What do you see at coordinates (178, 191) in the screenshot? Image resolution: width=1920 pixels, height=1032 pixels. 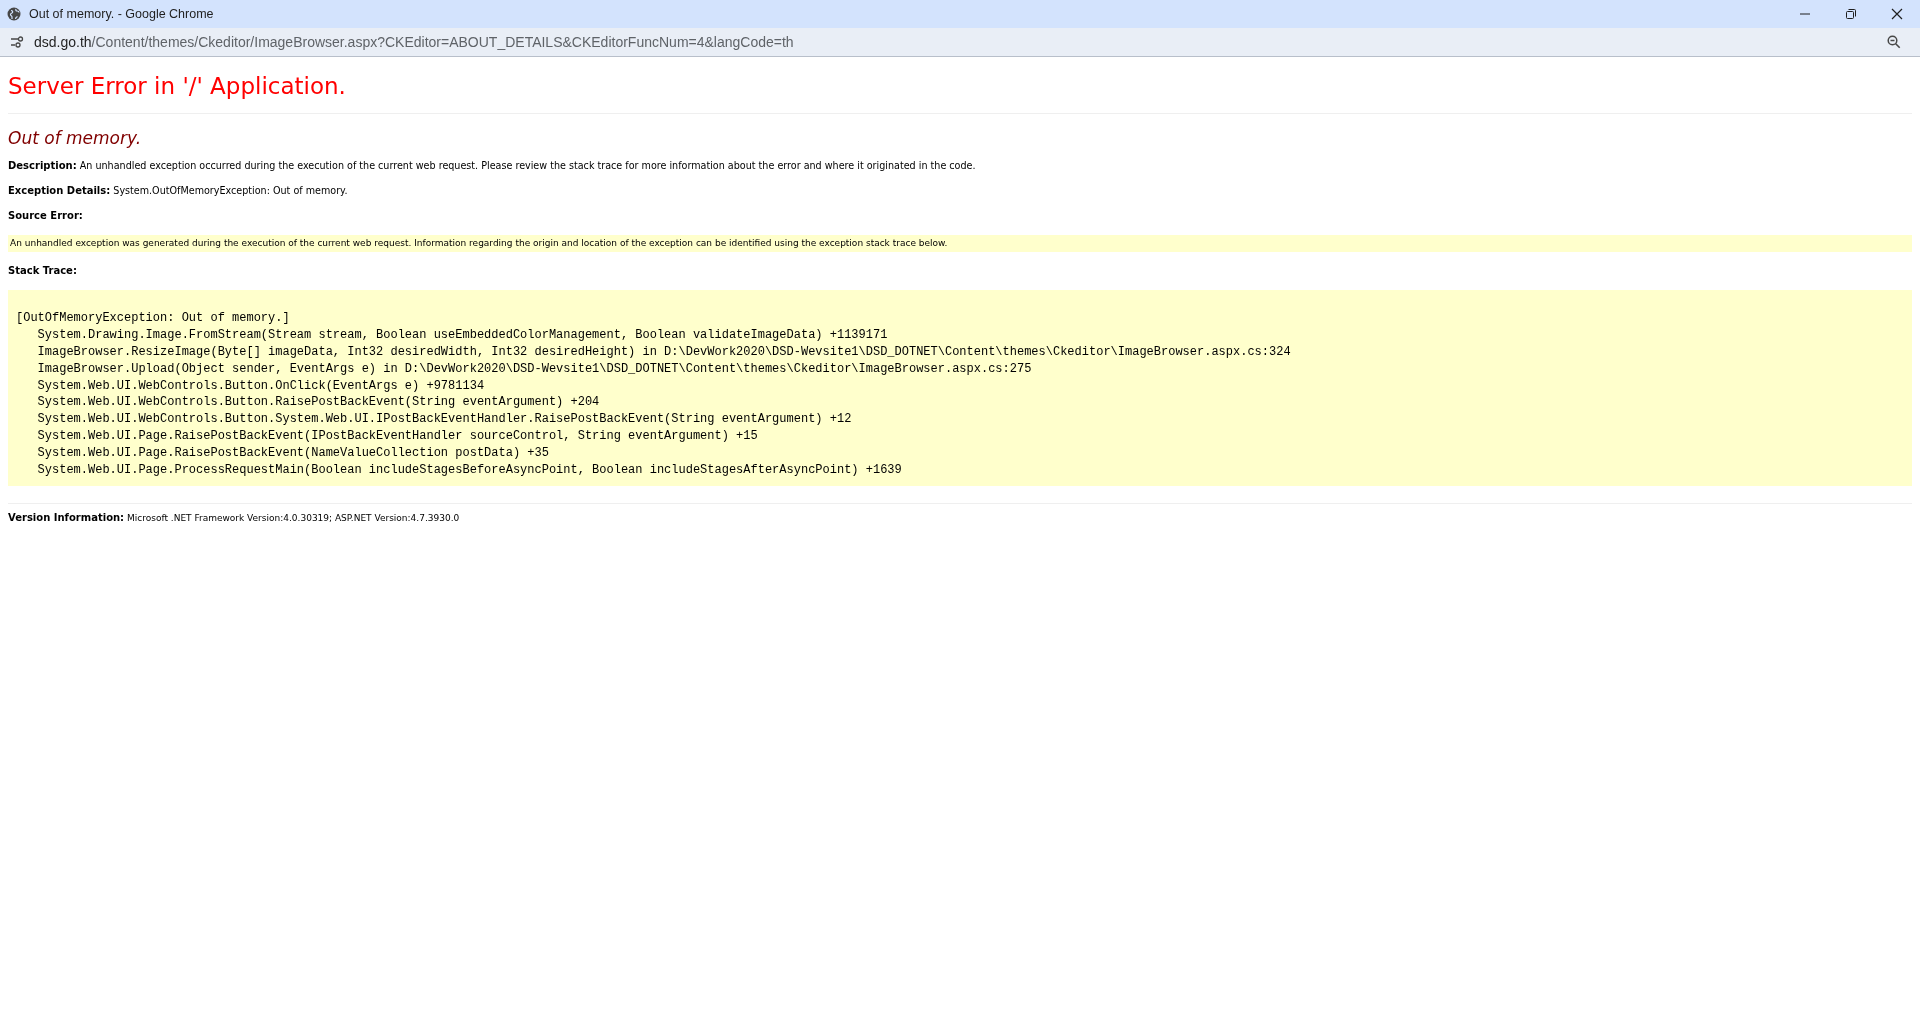 I see `exception-details-text: Exception Details: System.OutOfMemoryException: Out of memory.` at bounding box center [178, 191].